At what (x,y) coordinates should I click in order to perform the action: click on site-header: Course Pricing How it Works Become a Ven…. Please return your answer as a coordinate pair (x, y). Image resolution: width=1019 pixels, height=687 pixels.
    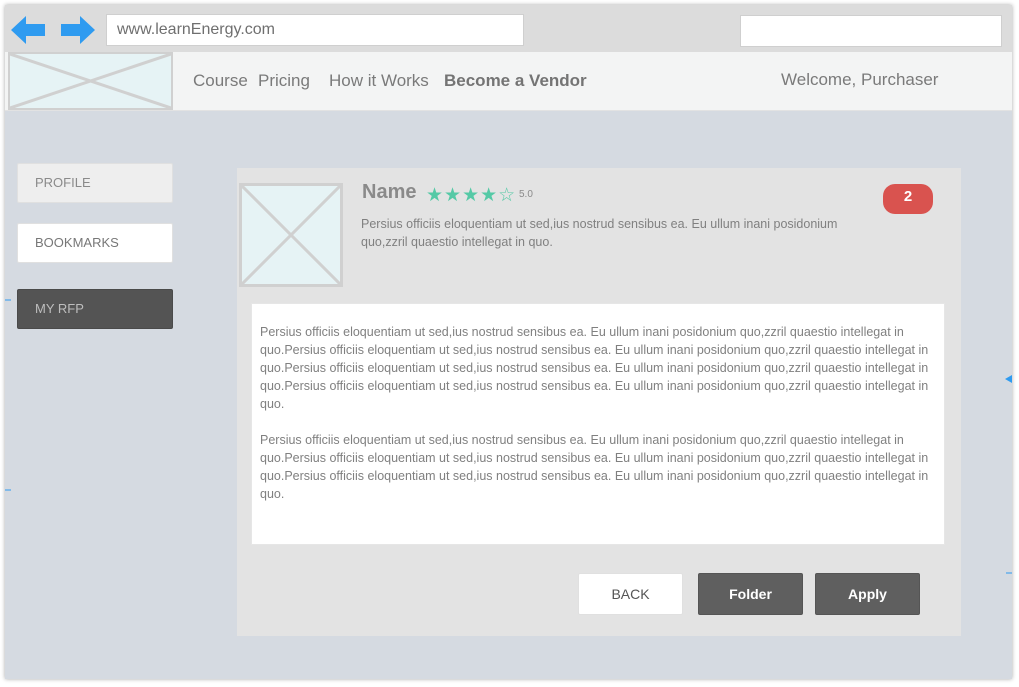
    Looking at the image, I should click on (508, 81).